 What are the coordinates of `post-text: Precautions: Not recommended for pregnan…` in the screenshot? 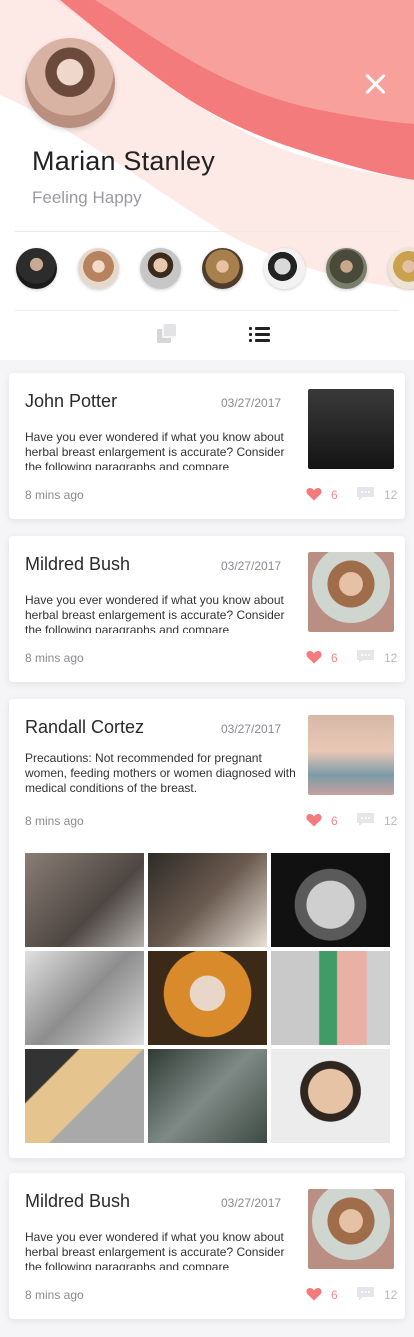 It's located at (160, 773).